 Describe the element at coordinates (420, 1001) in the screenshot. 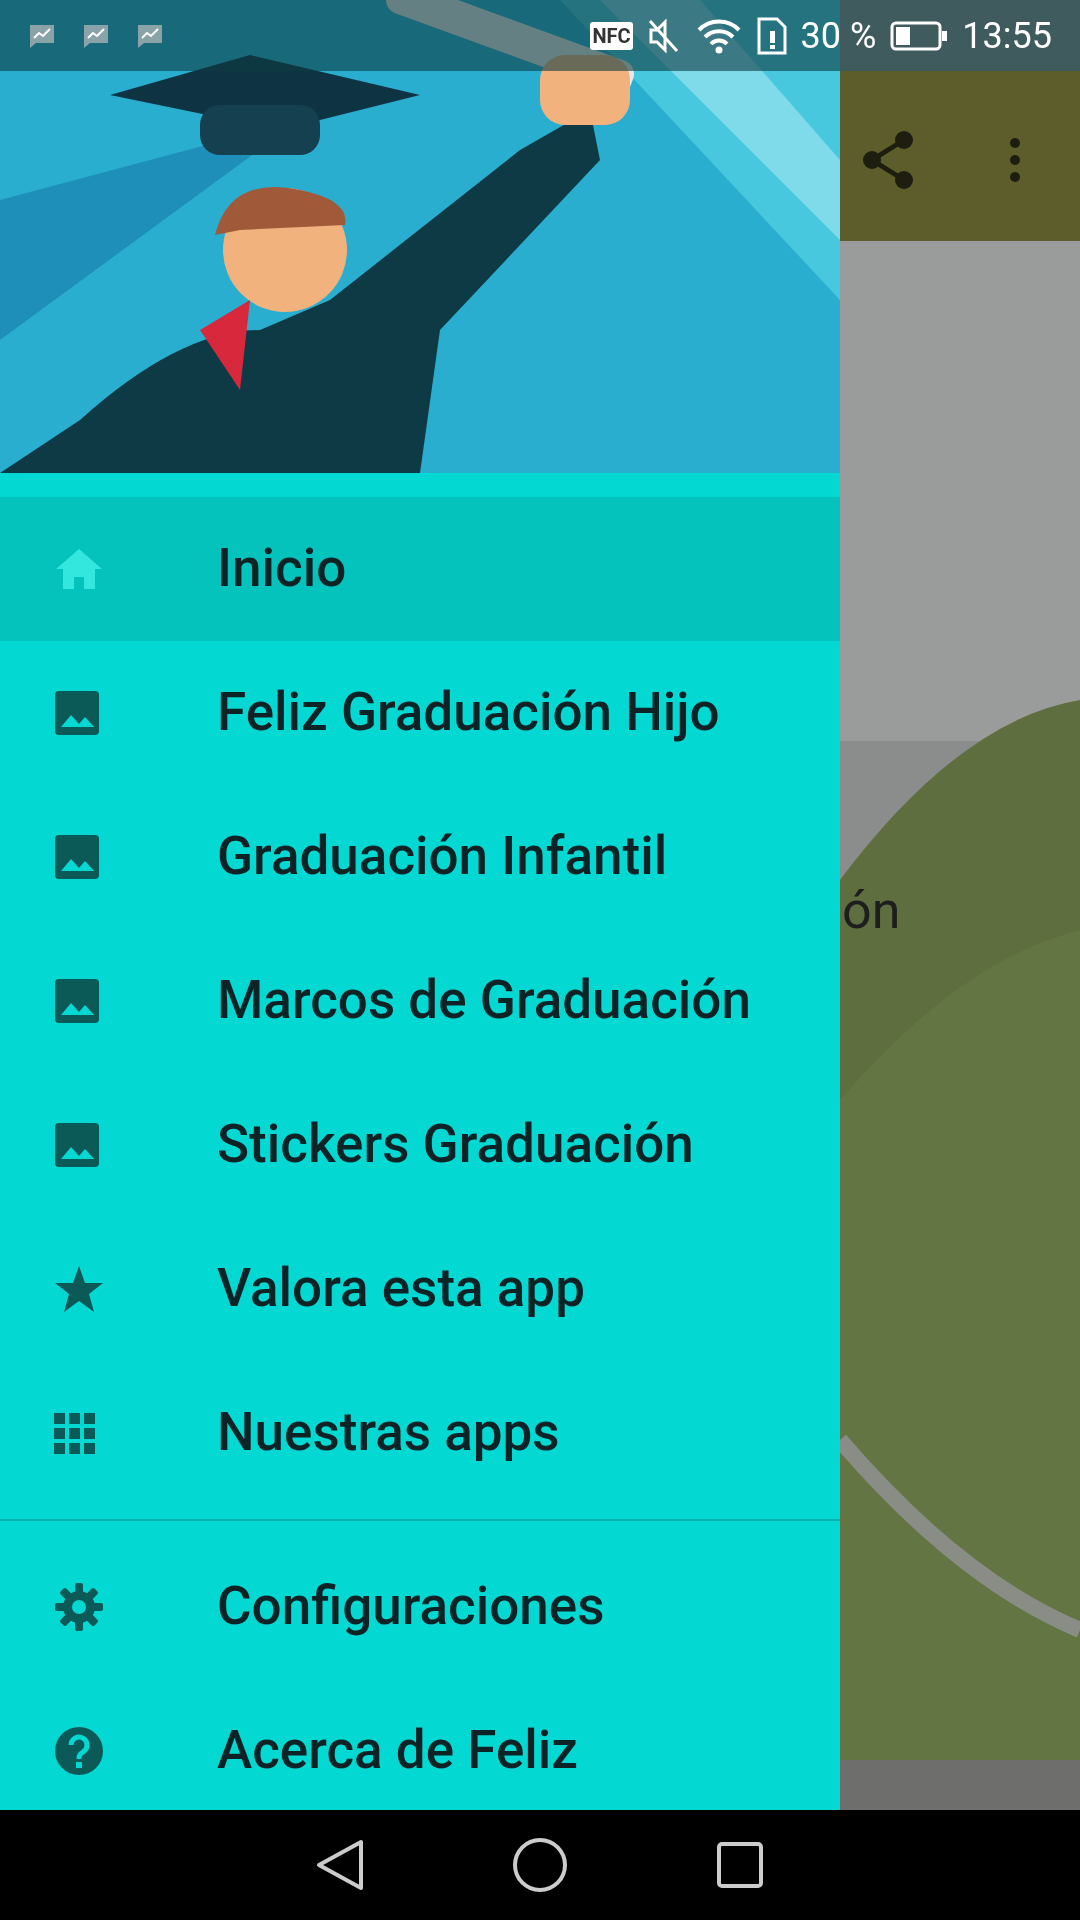

I see `drawer-menu-item: Marcos de Graduación` at that location.